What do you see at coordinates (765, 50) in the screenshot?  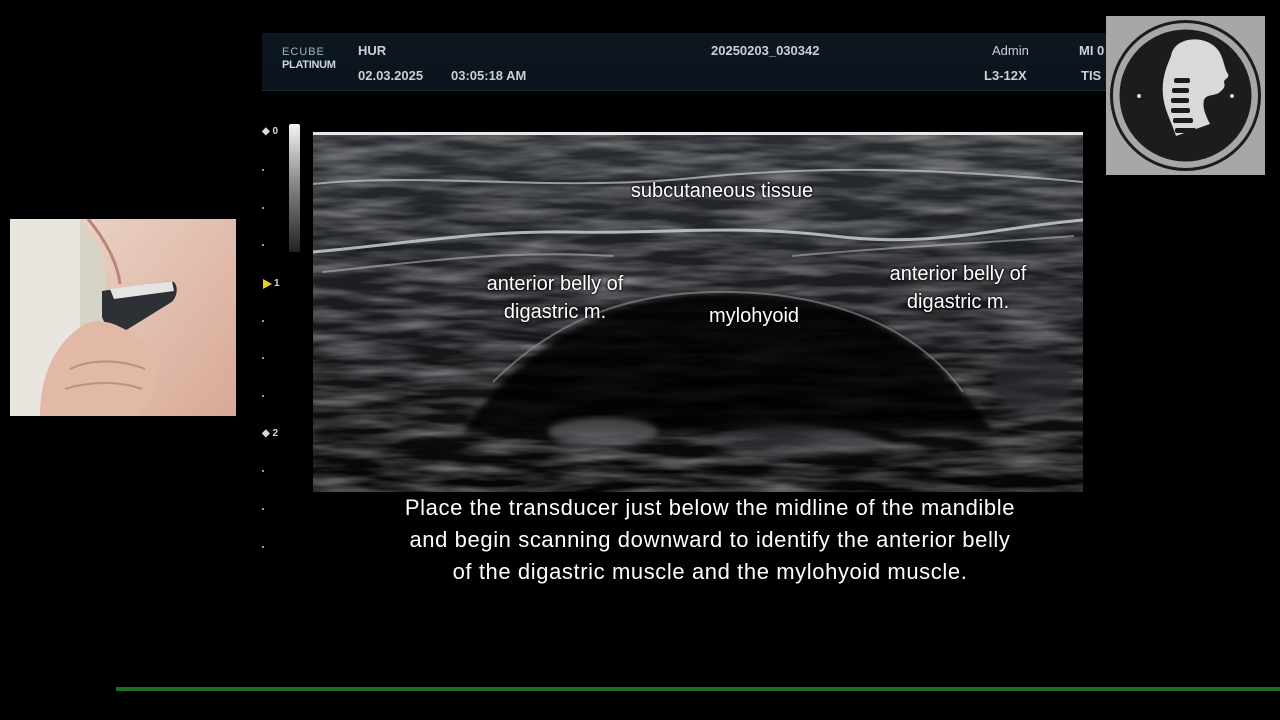 I see `study-id: 20250203_030342` at bounding box center [765, 50].